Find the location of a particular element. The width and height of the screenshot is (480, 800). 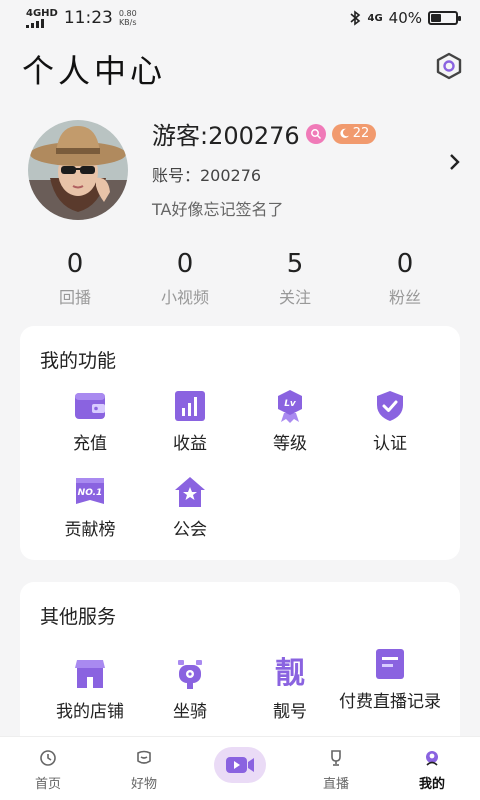

stat-following: 5 关注 is located at coordinates (295, 278).